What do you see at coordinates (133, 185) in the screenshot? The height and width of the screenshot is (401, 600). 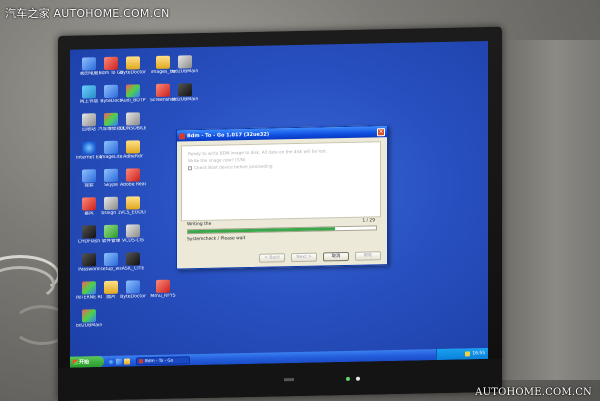 I see `desktop-icon-label: Adobe Reader 9` at bounding box center [133, 185].